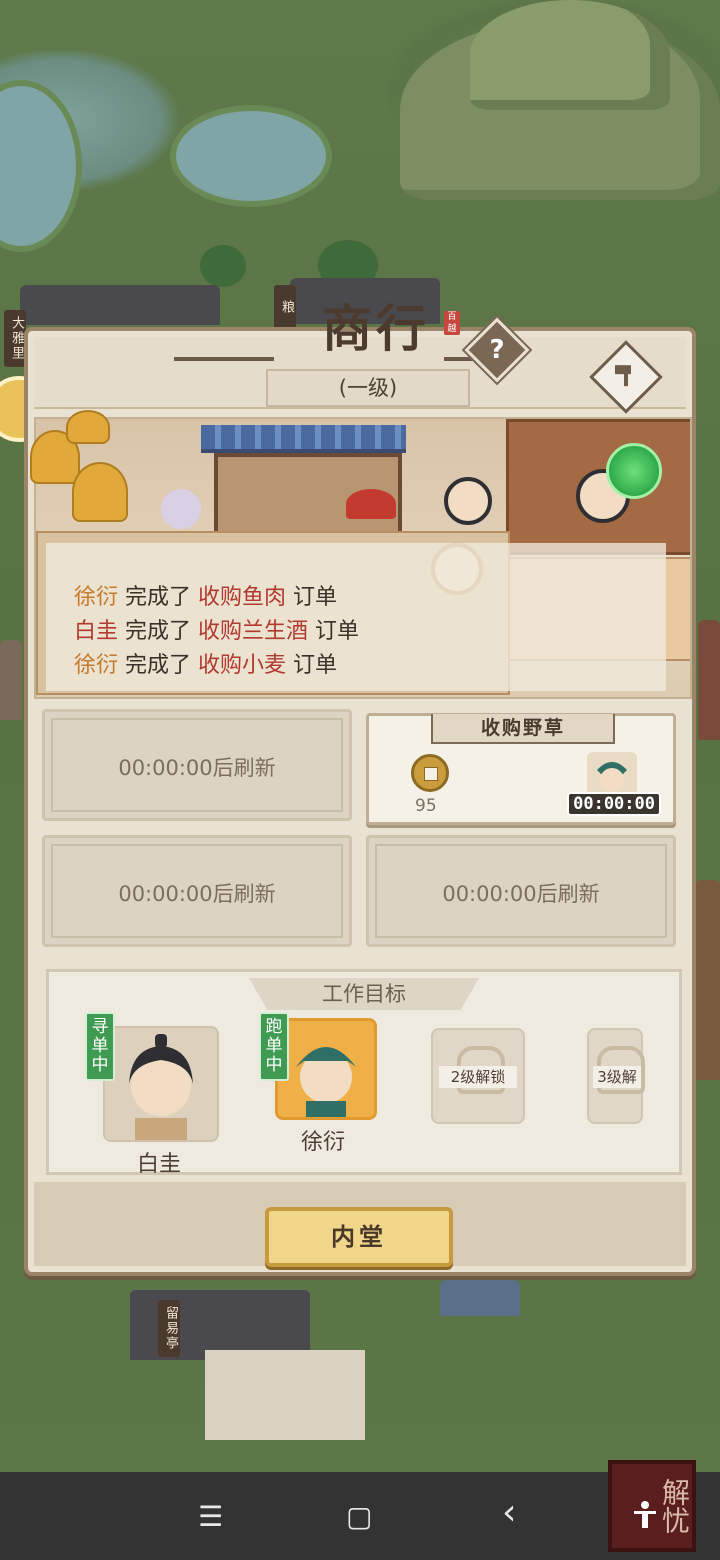 This screenshot has width=720, height=1560. What do you see at coordinates (253, 631) in the screenshot?
I see `log-what: 收购兰生酒` at bounding box center [253, 631].